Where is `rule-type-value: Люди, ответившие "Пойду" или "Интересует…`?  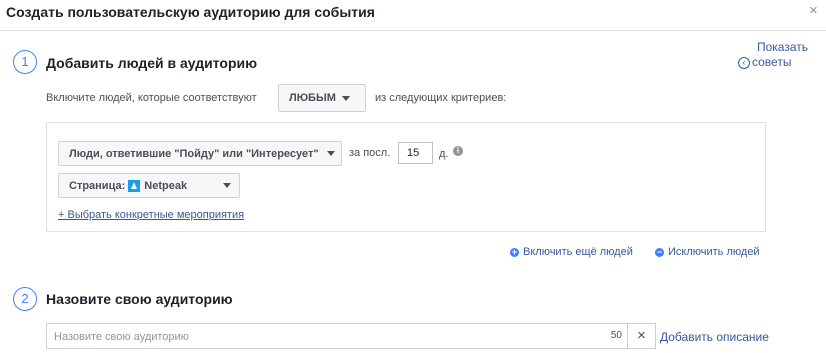 rule-type-value: Люди, ответившие "Пойду" или "Интересует… is located at coordinates (194, 153).